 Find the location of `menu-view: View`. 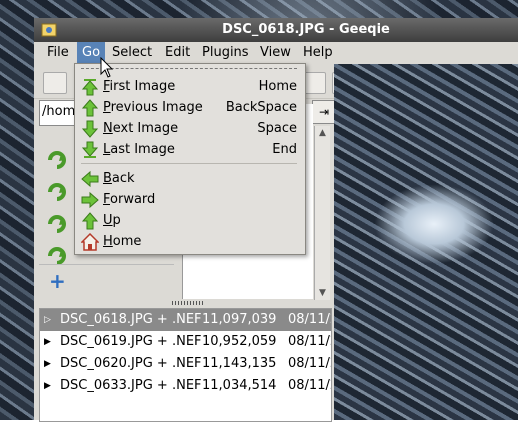

menu-view: View is located at coordinates (275, 53).